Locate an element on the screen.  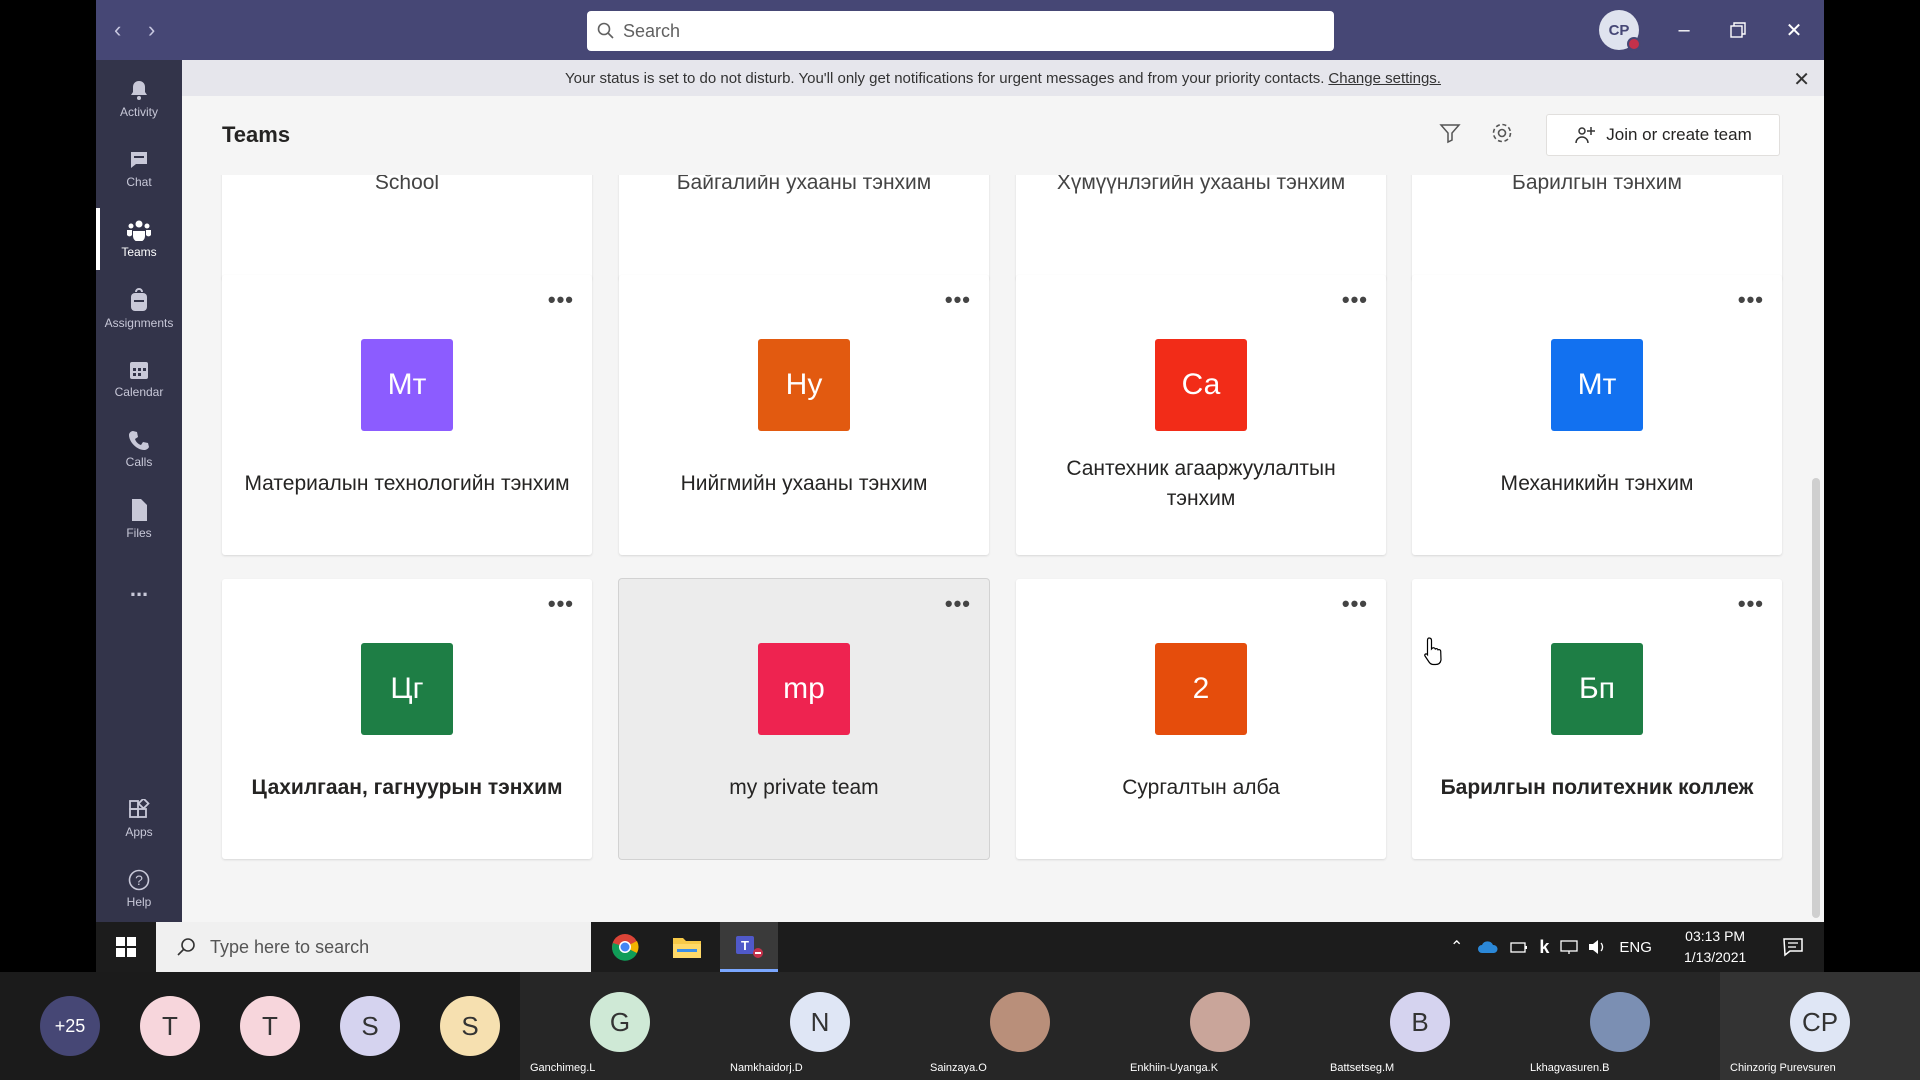
back-arrow-icon: ‹ is located at coordinates (117, 30).